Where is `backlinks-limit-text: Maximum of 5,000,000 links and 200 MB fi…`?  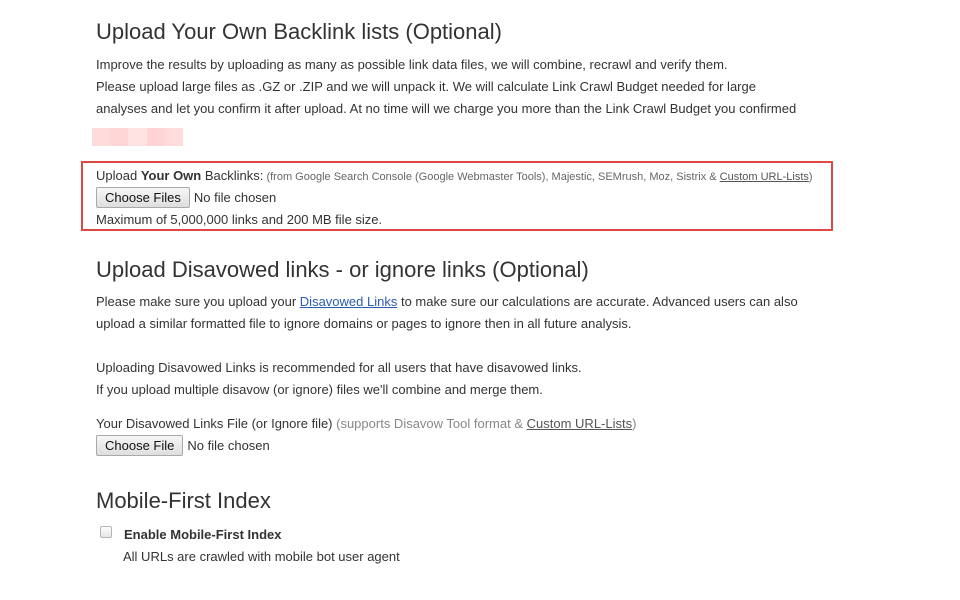 backlinks-limit-text: Maximum of 5,000,000 links and 200 MB fi… is located at coordinates (239, 219).